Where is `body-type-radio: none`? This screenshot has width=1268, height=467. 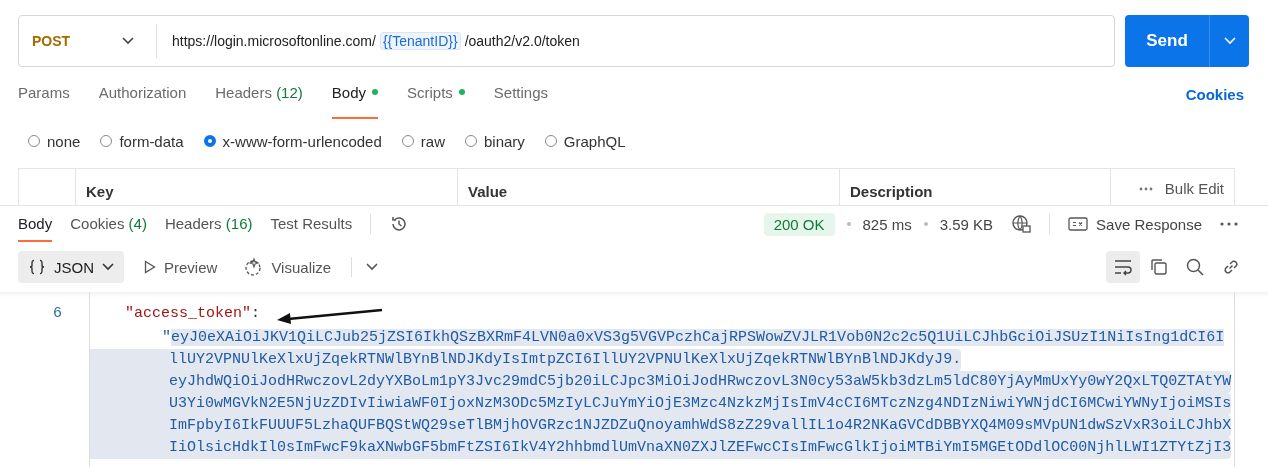
body-type-radio: none is located at coordinates (54, 141).